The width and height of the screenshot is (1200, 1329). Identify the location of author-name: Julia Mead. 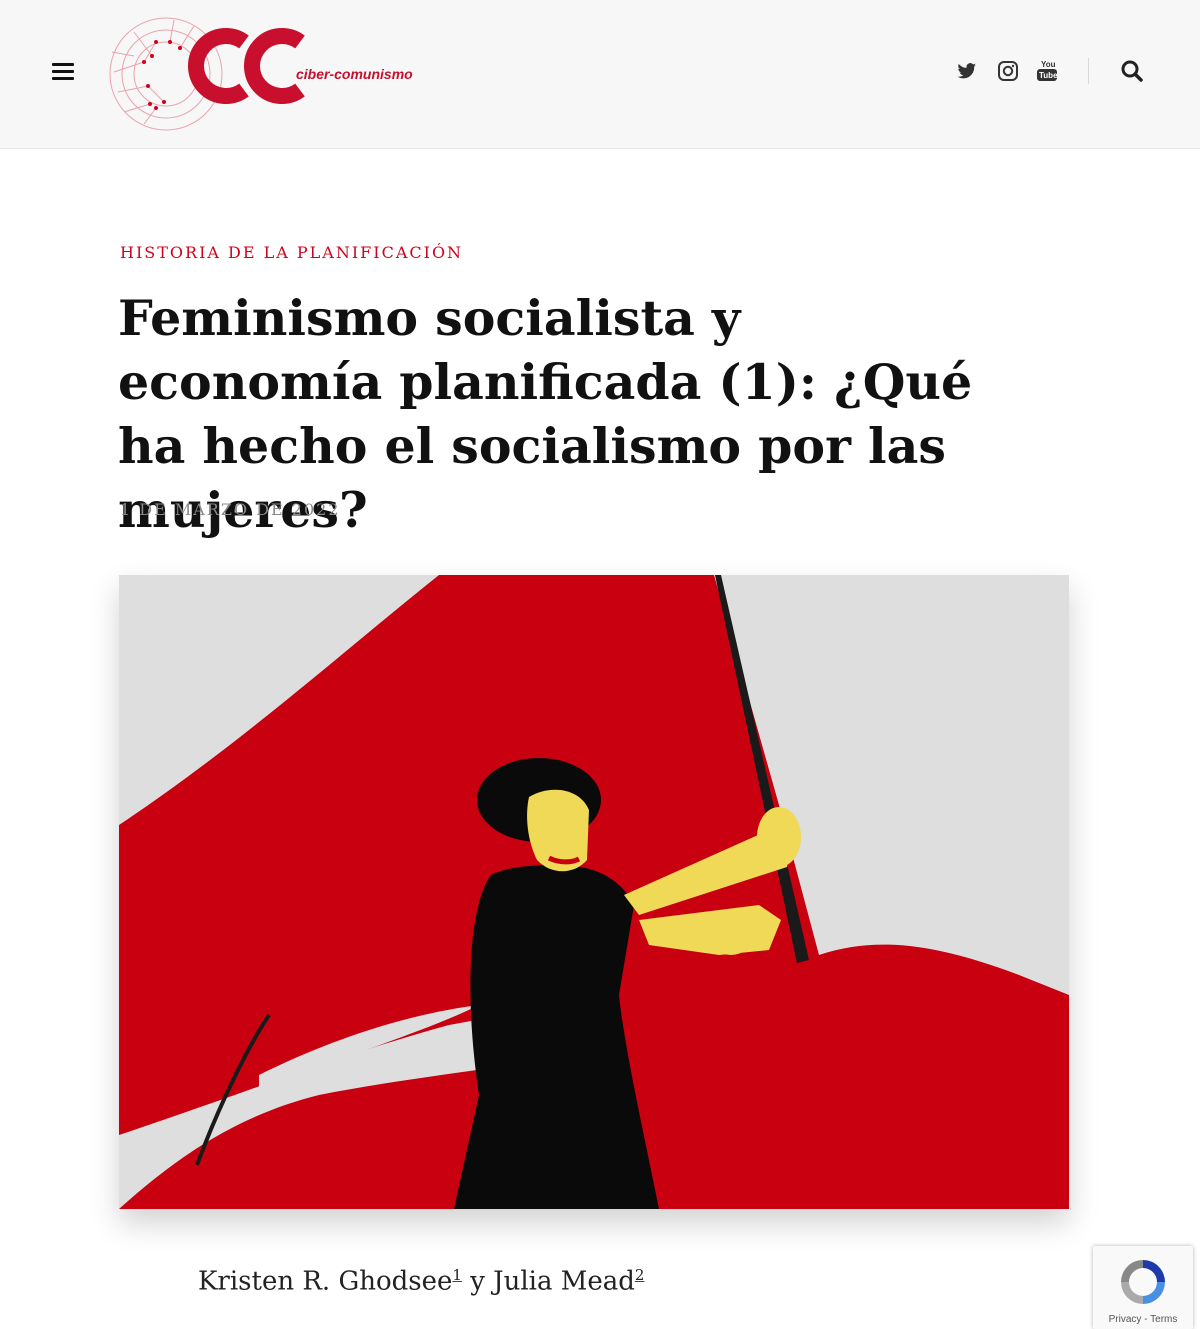
(564, 1282).